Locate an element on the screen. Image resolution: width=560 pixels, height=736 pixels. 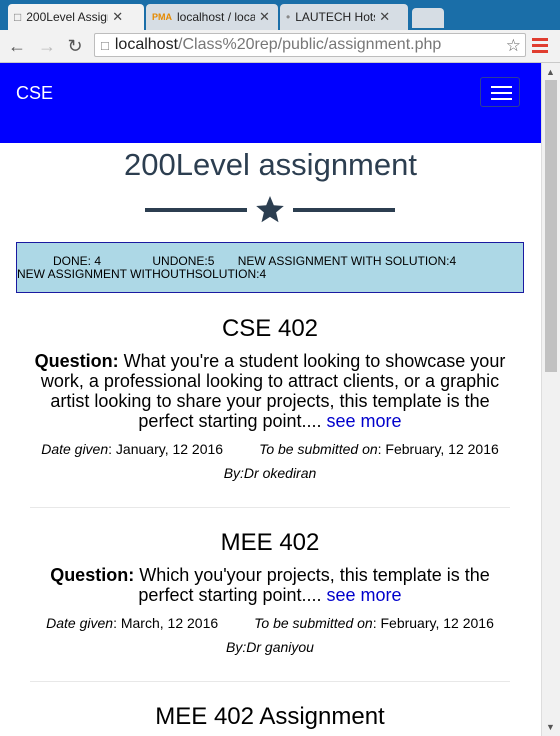
browser-tab-assignment: □ 200Level Assignment ✕ is located at coordinates (76, 17).